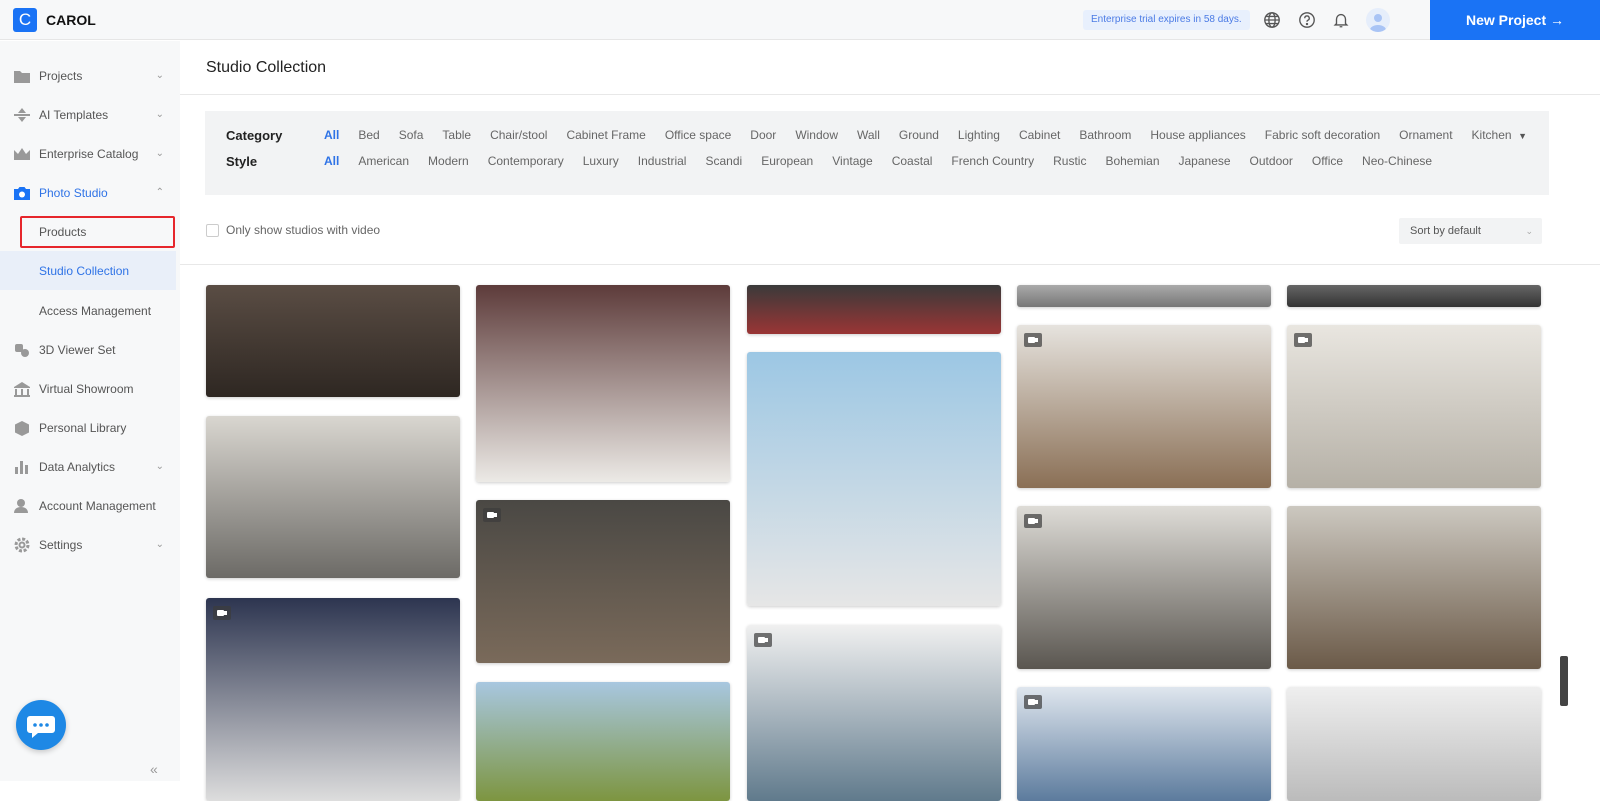 Image resolution: width=1600 pixels, height=801 pixels. I want to click on filter-option: Coastal, so click(912, 161).